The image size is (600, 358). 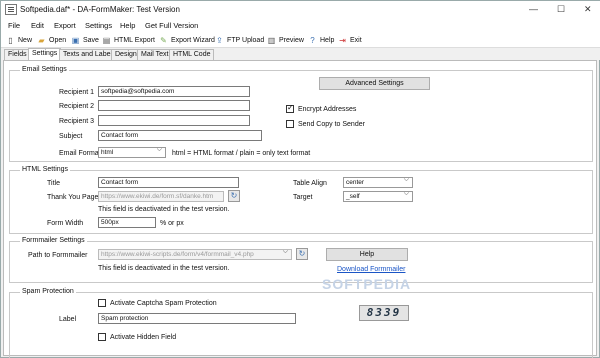 What do you see at coordinates (174, 91) in the screenshot?
I see `recipient1-input: softpedia@softpedia.com` at bounding box center [174, 91].